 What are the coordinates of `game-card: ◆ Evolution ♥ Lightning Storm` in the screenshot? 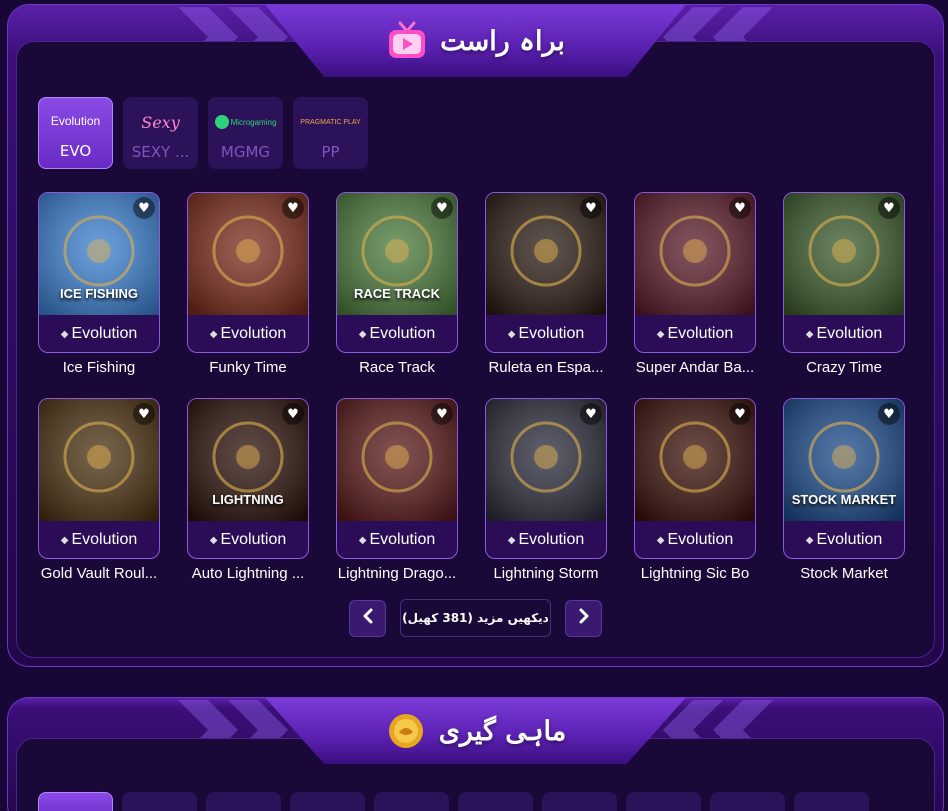 It's located at (546, 490).